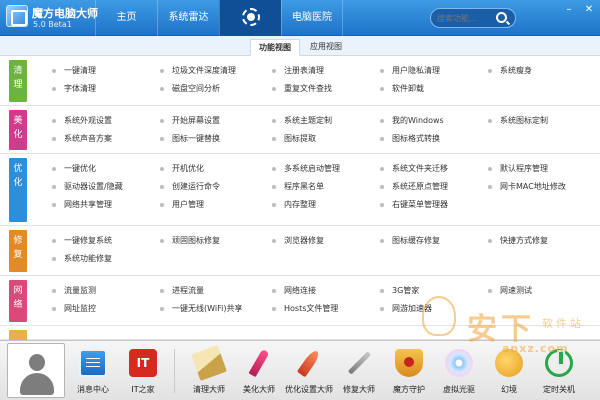  I want to click on dock-item: 幻境, so click(509, 372).